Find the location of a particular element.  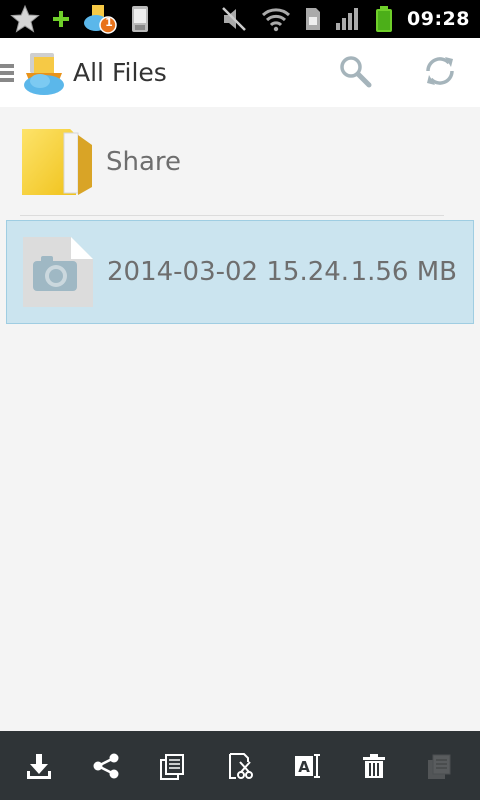

file-name: Share is located at coordinates (144, 162).